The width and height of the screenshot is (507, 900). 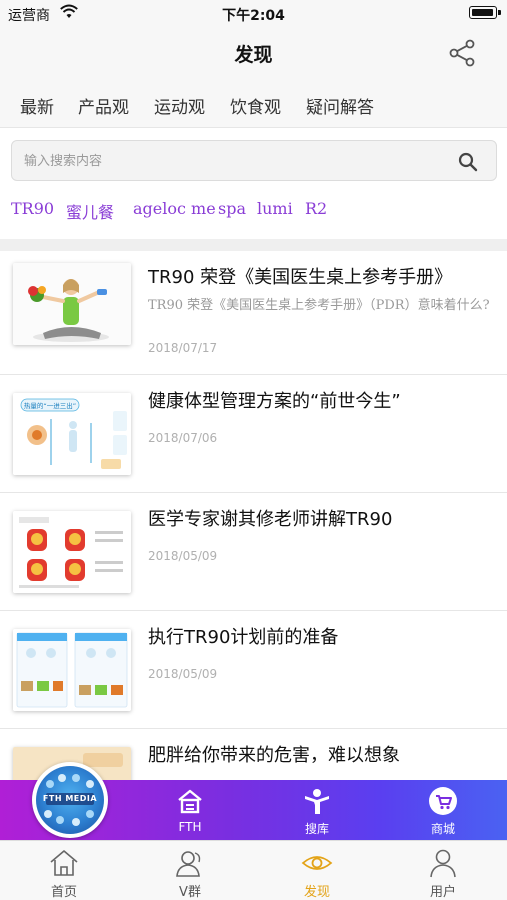 I want to click on home-outline-icon, so click(x=64, y=863).